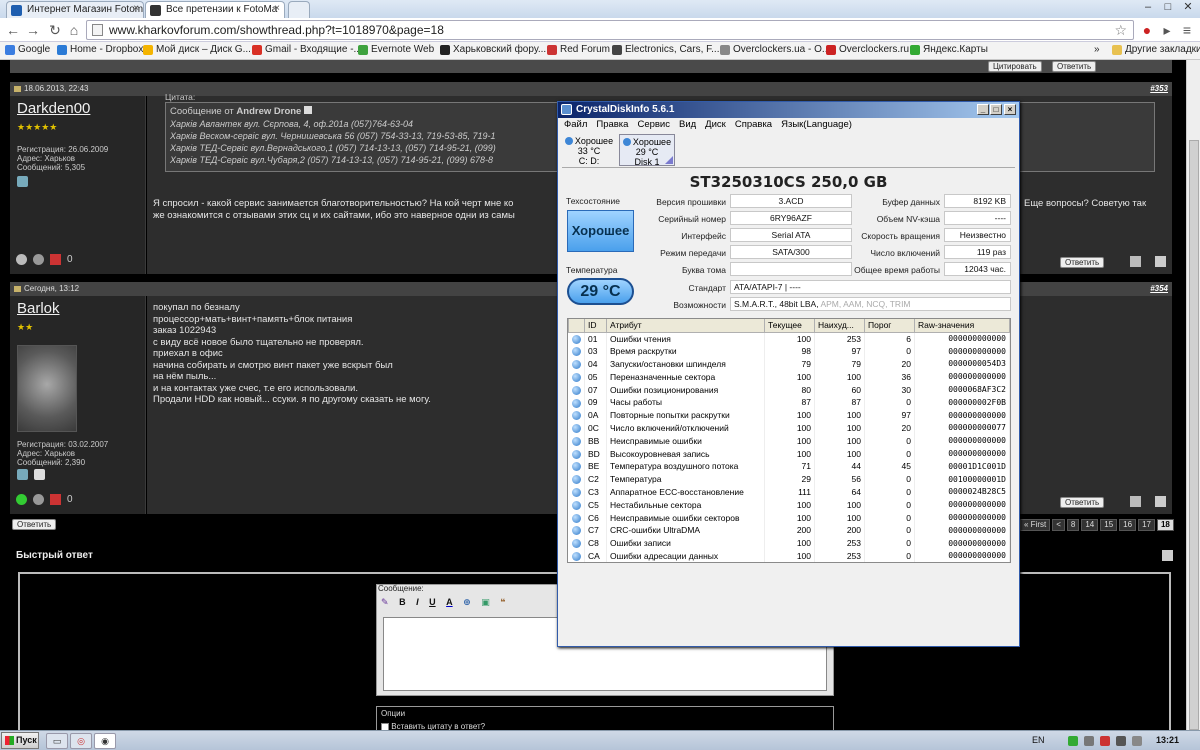  Describe the element at coordinates (1058, 525) in the screenshot. I see `page-prev-link: <` at that location.